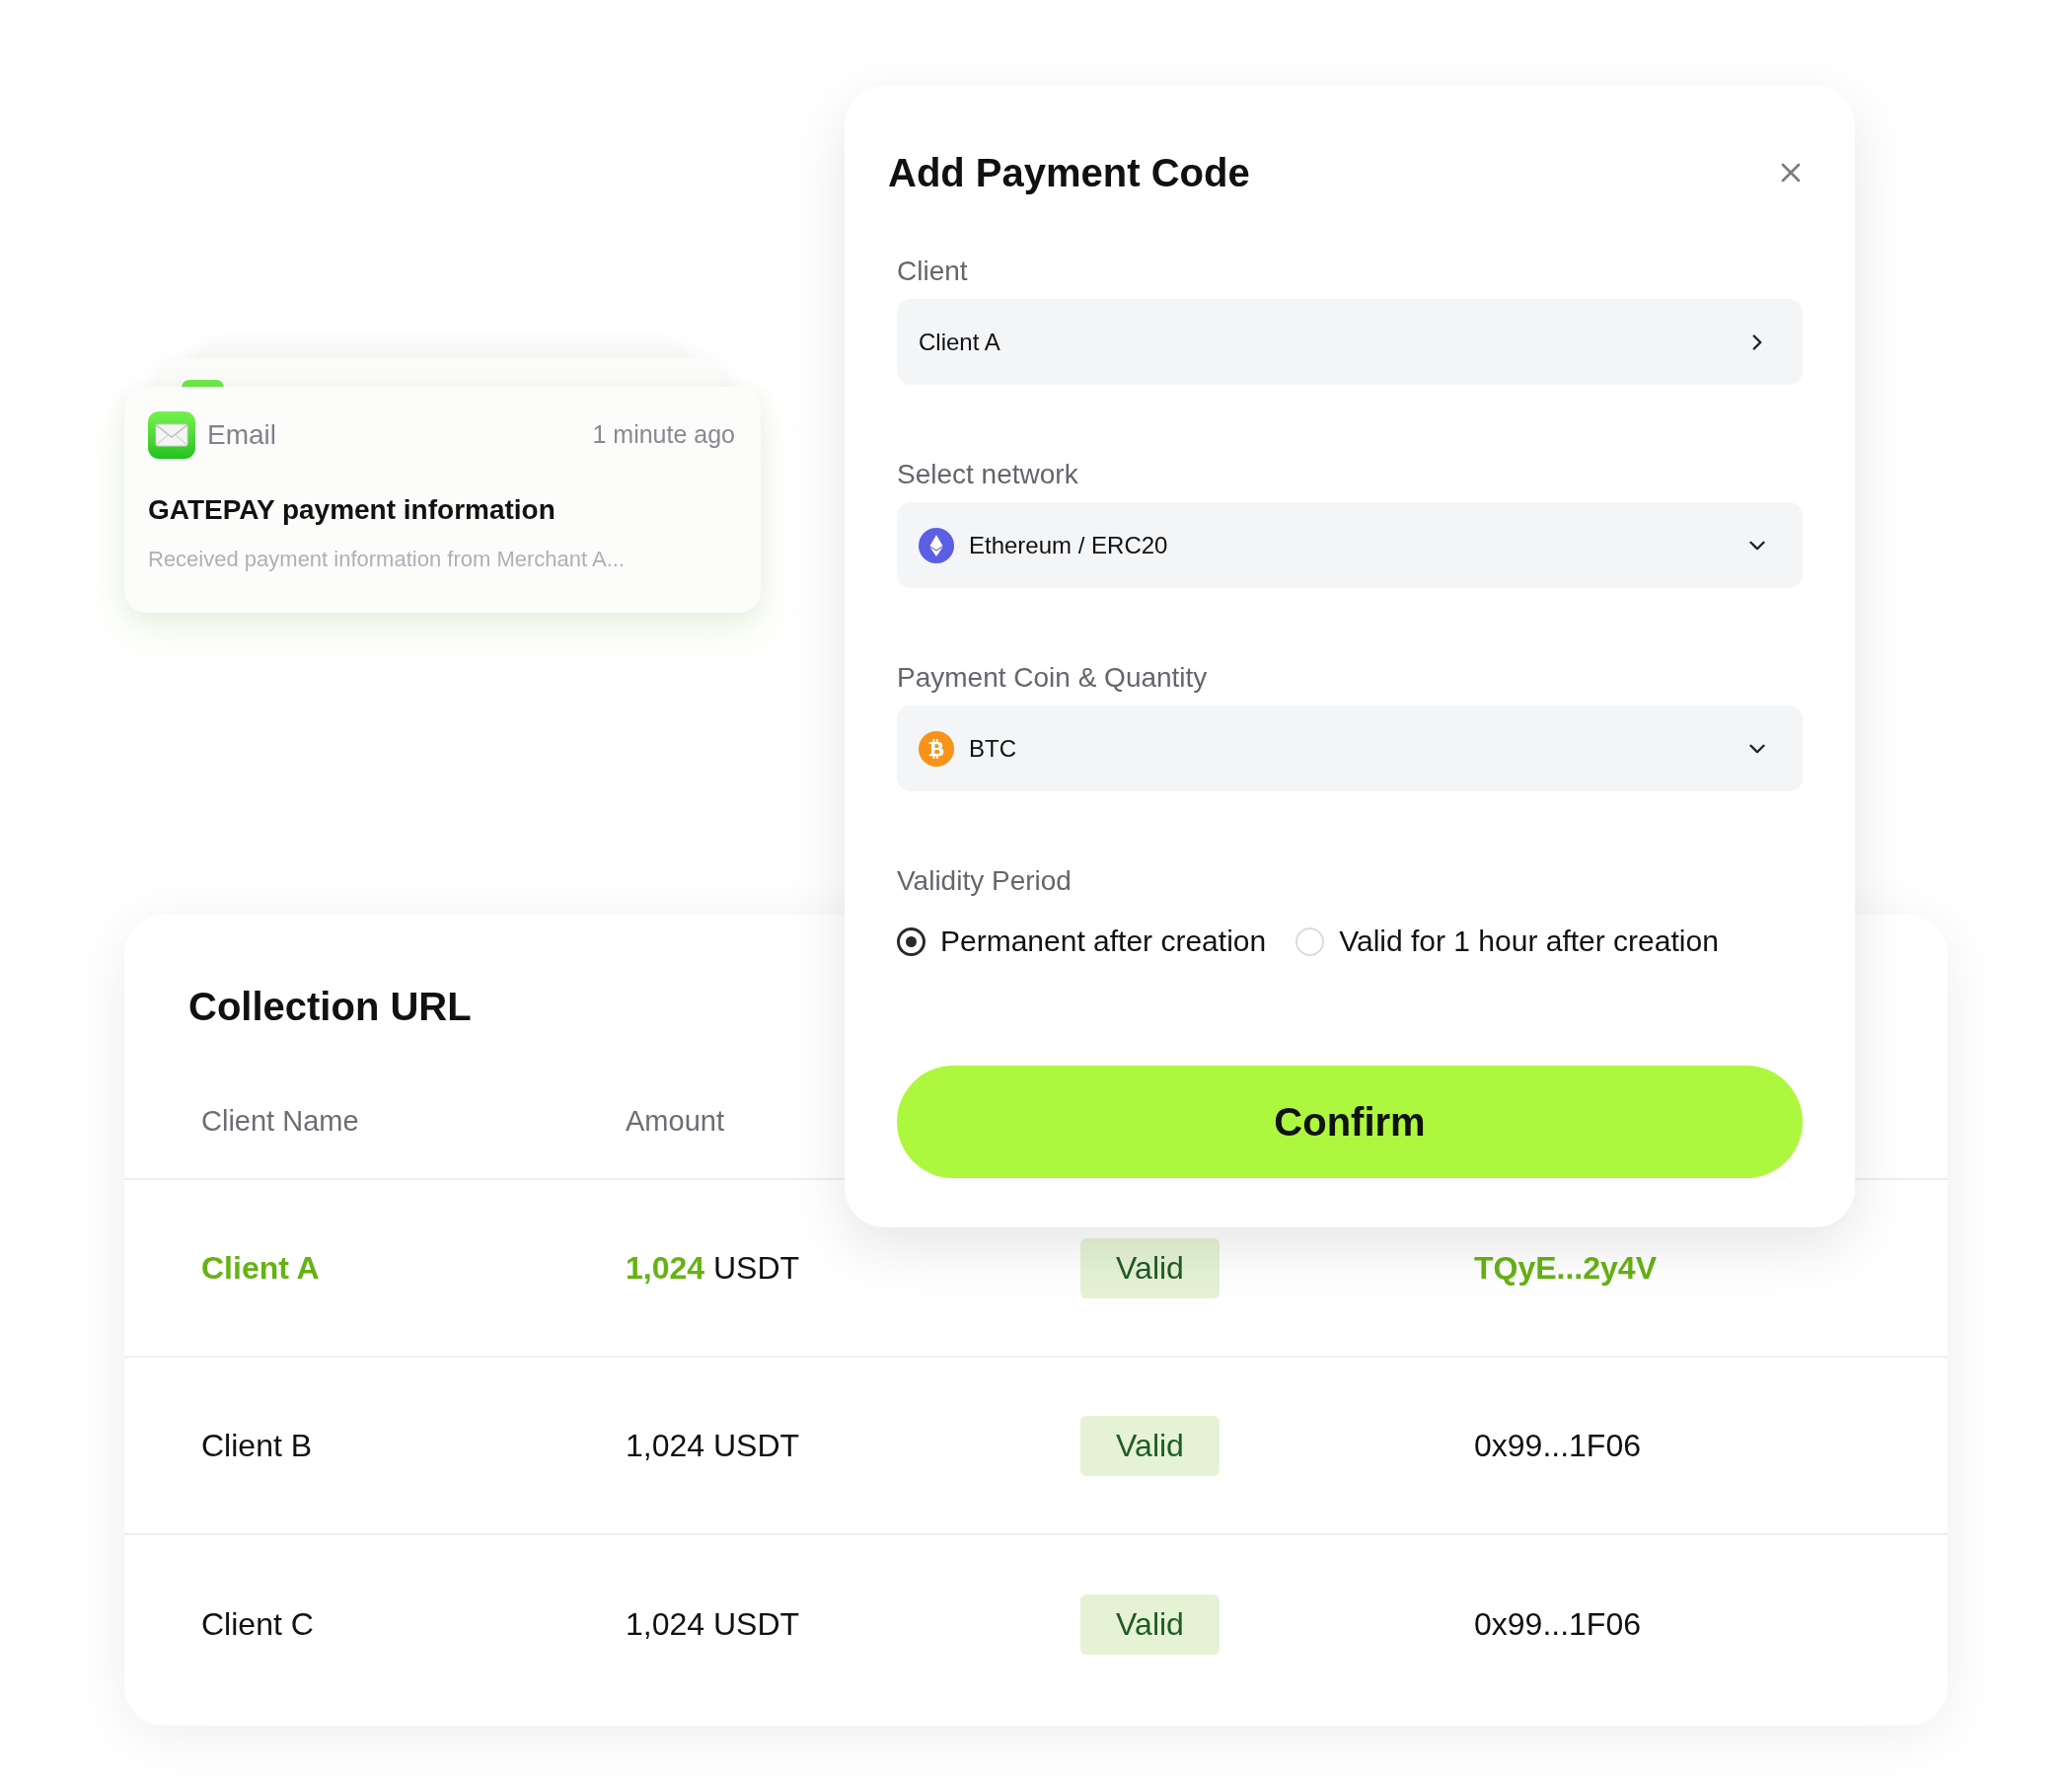  What do you see at coordinates (1082, 942) in the screenshot?
I see `radio-option: Permanent after creation` at bounding box center [1082, 942].